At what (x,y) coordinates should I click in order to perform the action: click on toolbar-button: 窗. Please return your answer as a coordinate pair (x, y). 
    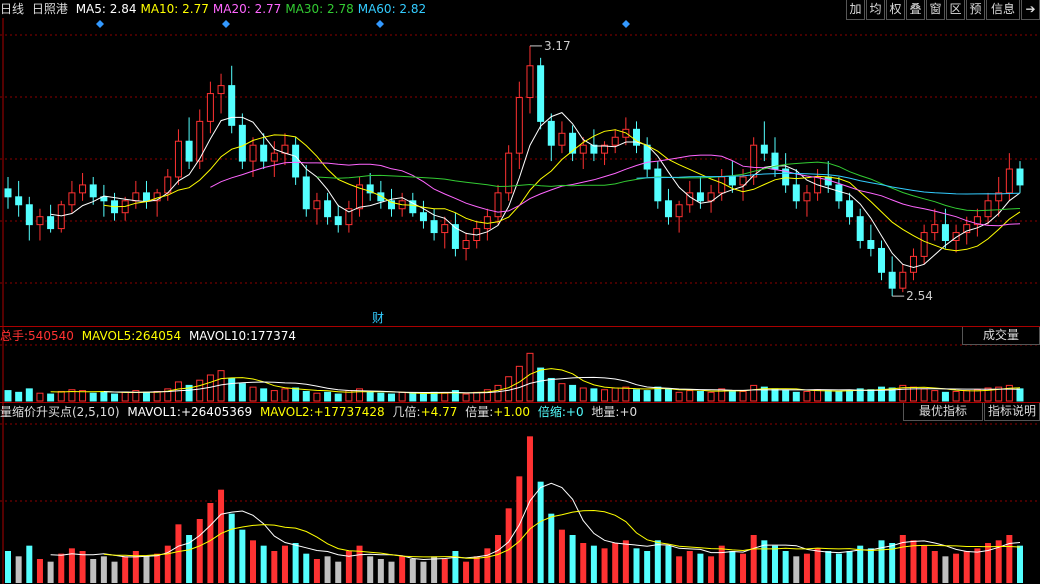
    Looking at the image, I should click on (935, 10).